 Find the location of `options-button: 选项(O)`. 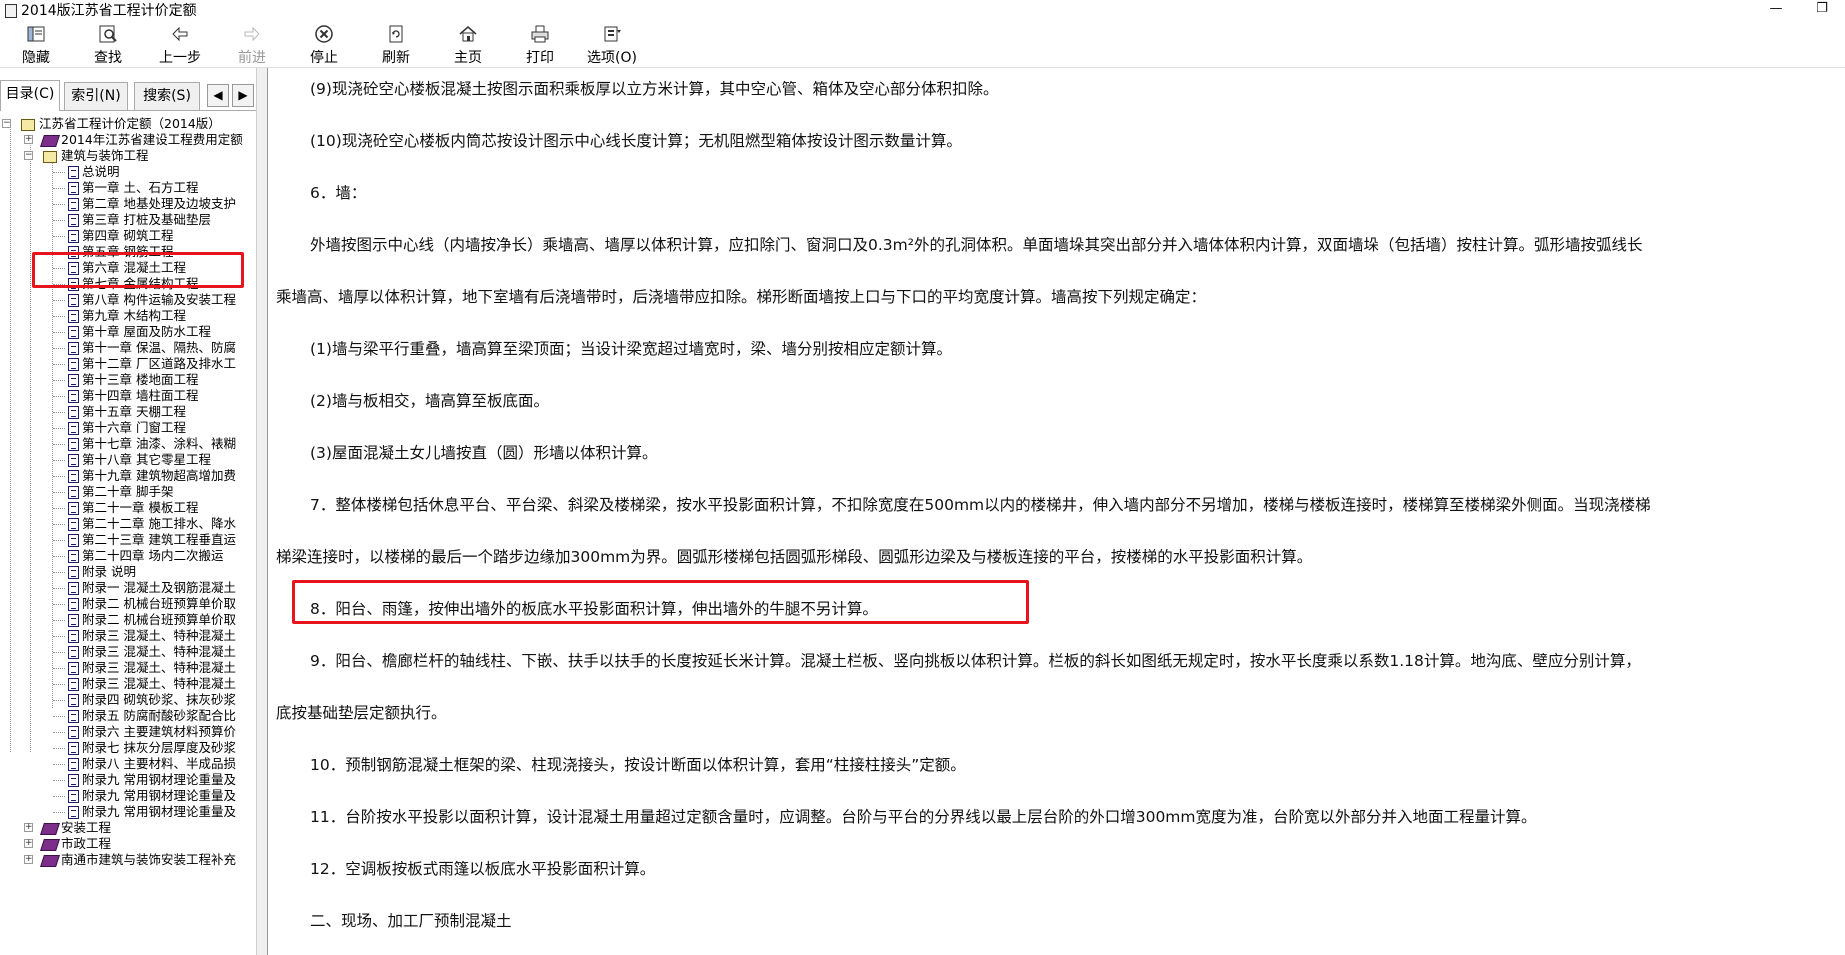

options-button: 选项(O) is located at coordinates (612, 44).